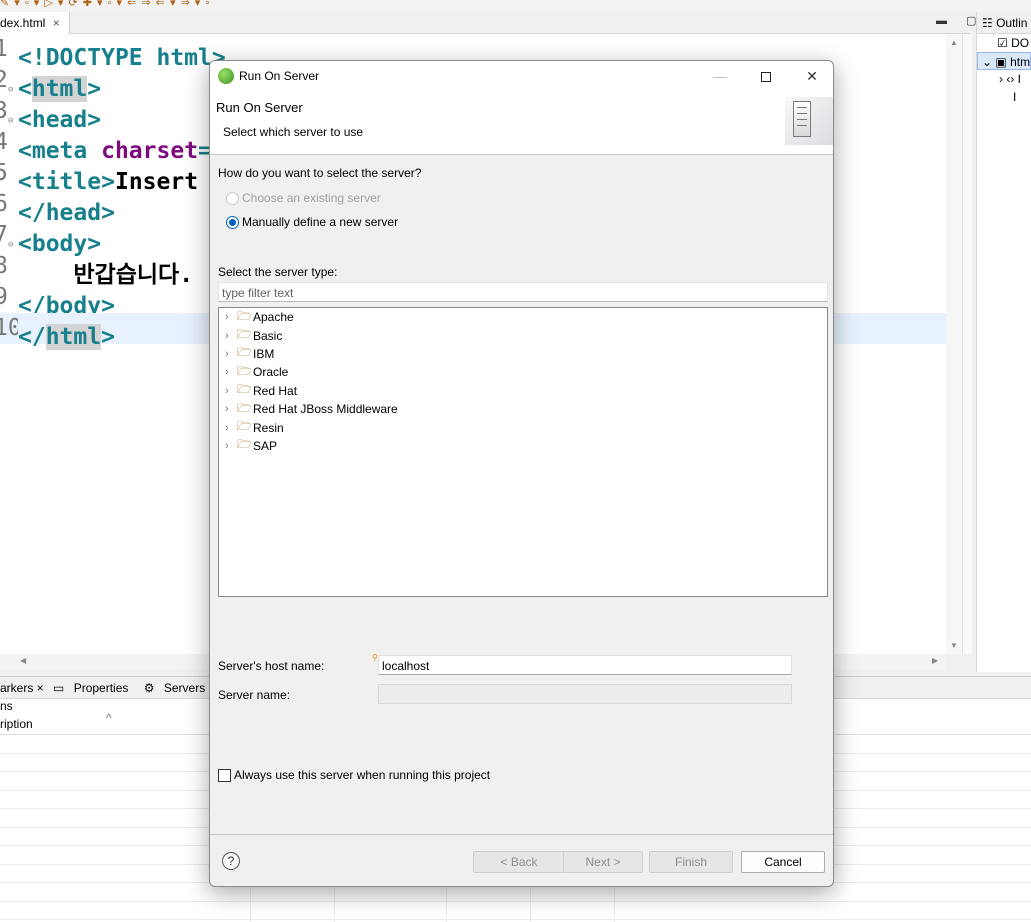 The image size is (1031, 922). I want to click on editor-overview-ruler, so click(967, 344).